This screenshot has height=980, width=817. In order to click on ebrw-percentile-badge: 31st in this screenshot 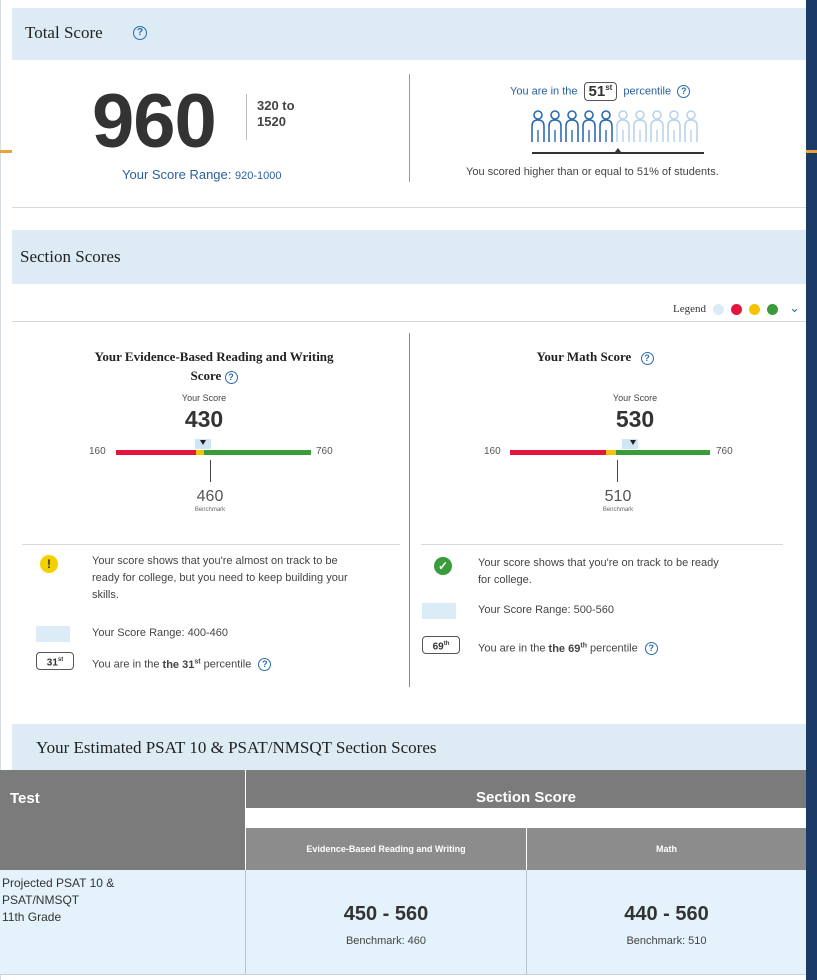, I will do `click(55, 661)`.